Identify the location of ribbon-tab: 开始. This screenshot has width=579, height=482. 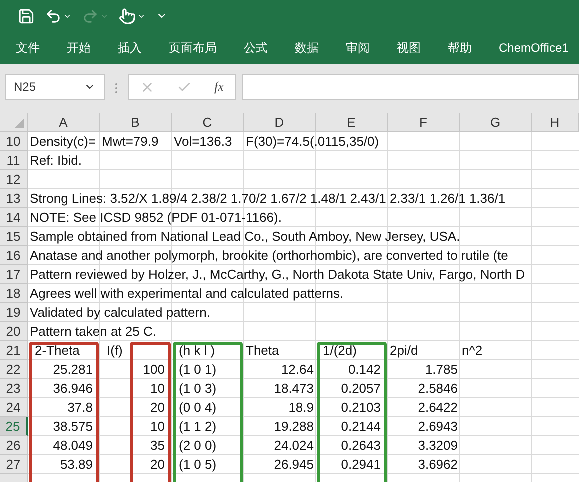
(79, 48).